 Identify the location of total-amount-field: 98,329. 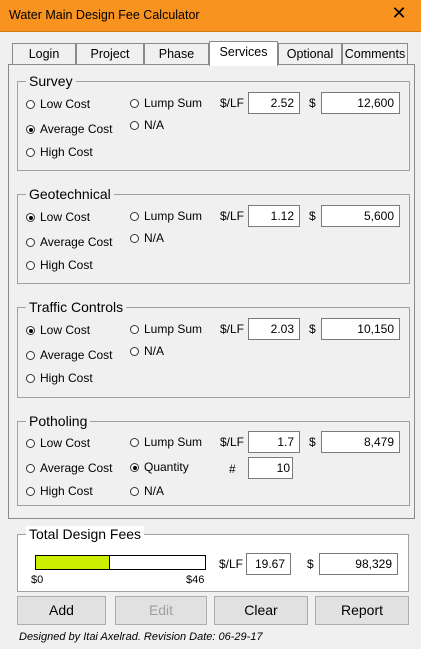
(358, 564).